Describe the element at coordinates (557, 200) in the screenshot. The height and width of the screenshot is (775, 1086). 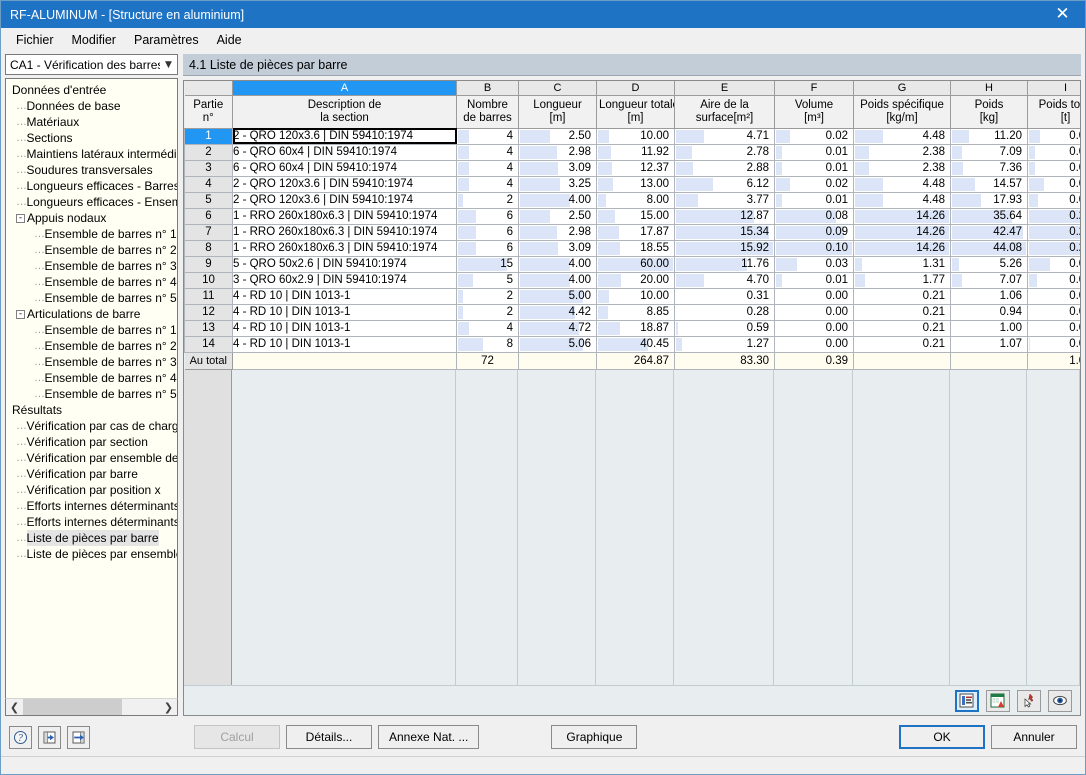
I see `cell-lg: 4.00` at that location.